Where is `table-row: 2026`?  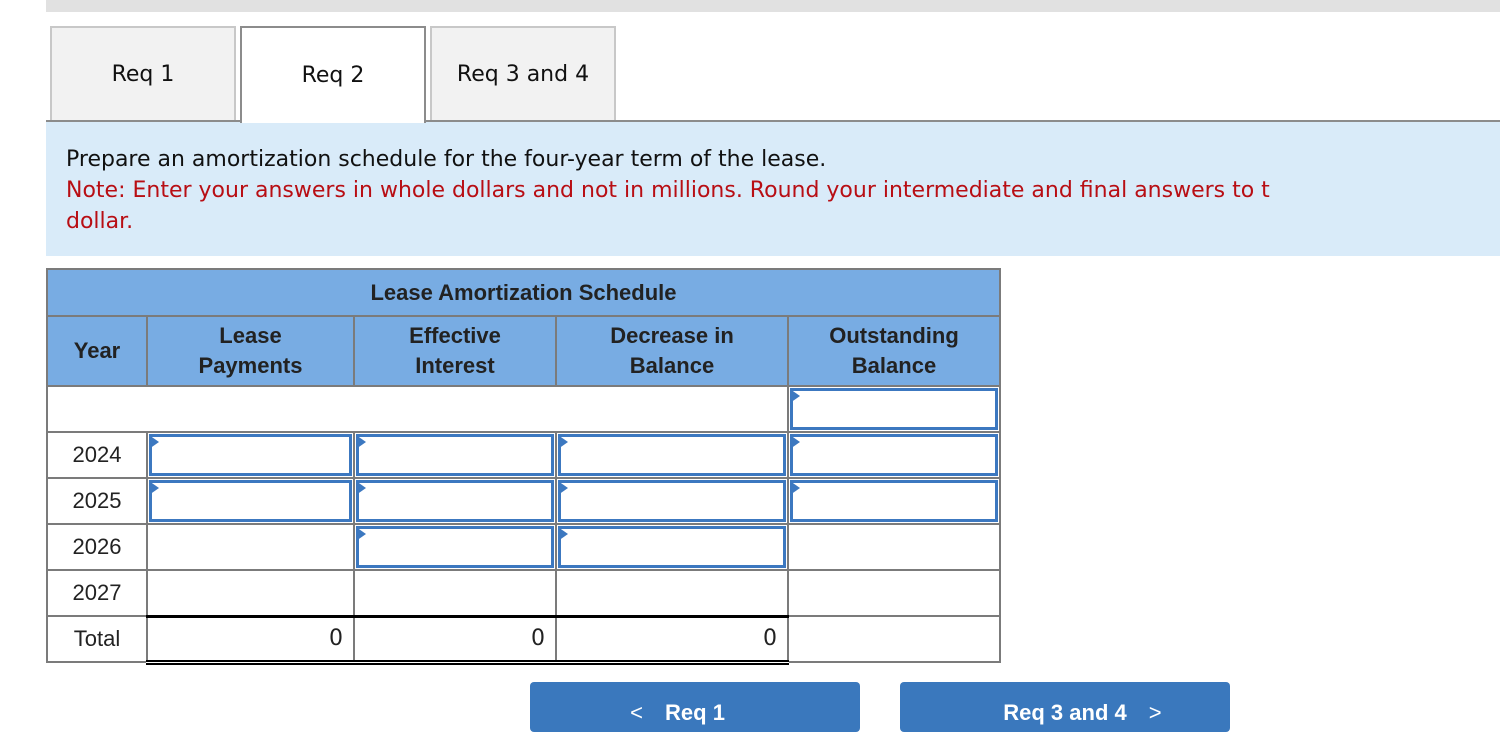 table-row: 2026 is located at coordinates (523, 547).